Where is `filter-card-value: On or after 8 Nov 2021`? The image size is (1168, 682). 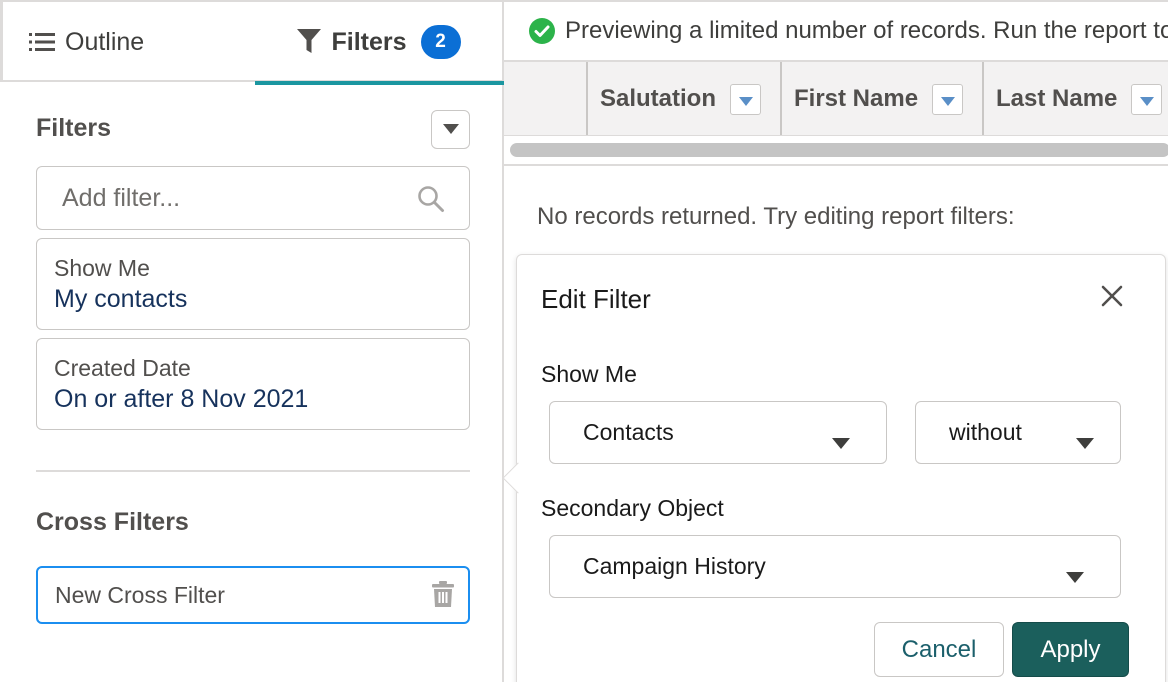 filter-card-value: On or after 8 Nov 2021 is located at coordinates (181, 399).